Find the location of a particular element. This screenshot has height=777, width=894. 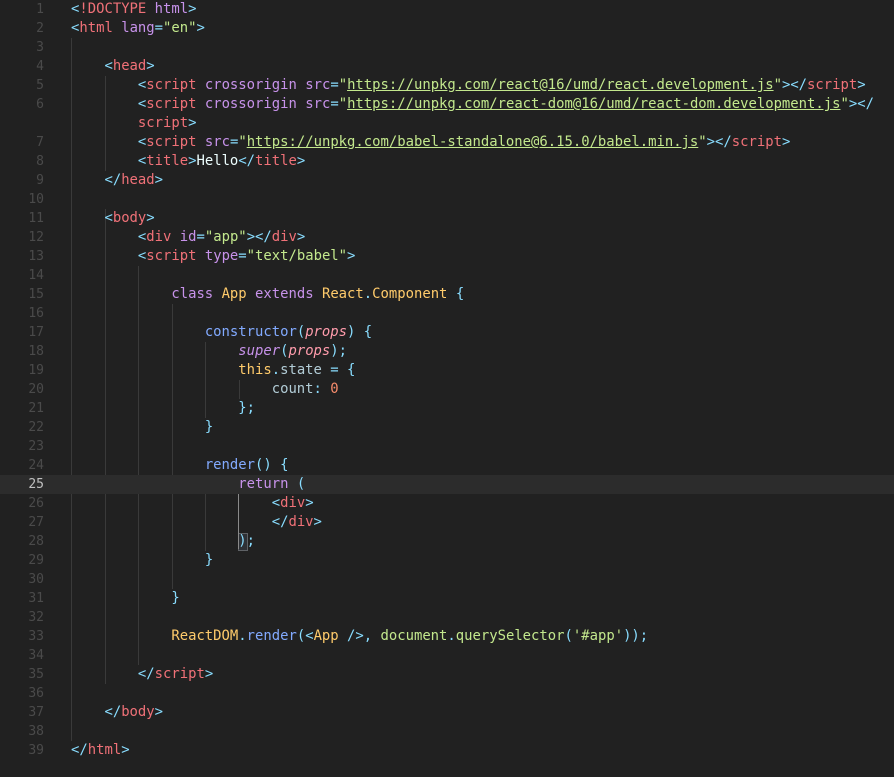

code-line: 30 is located at coordinates (447, 579).